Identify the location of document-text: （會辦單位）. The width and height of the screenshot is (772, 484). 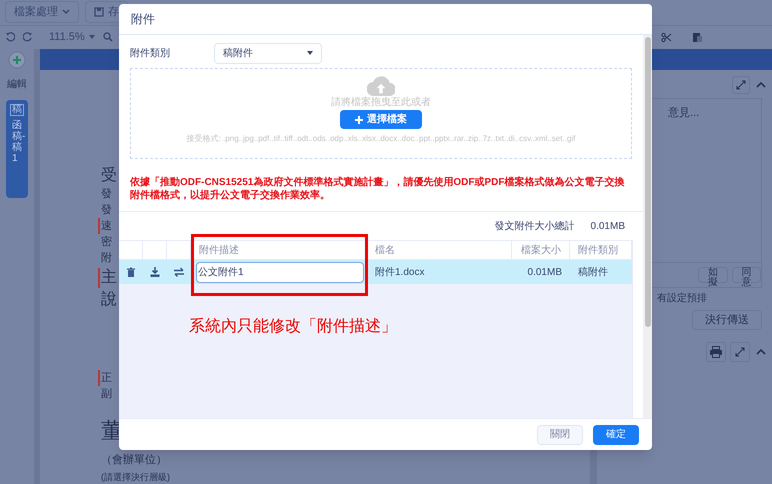
(133, 460).